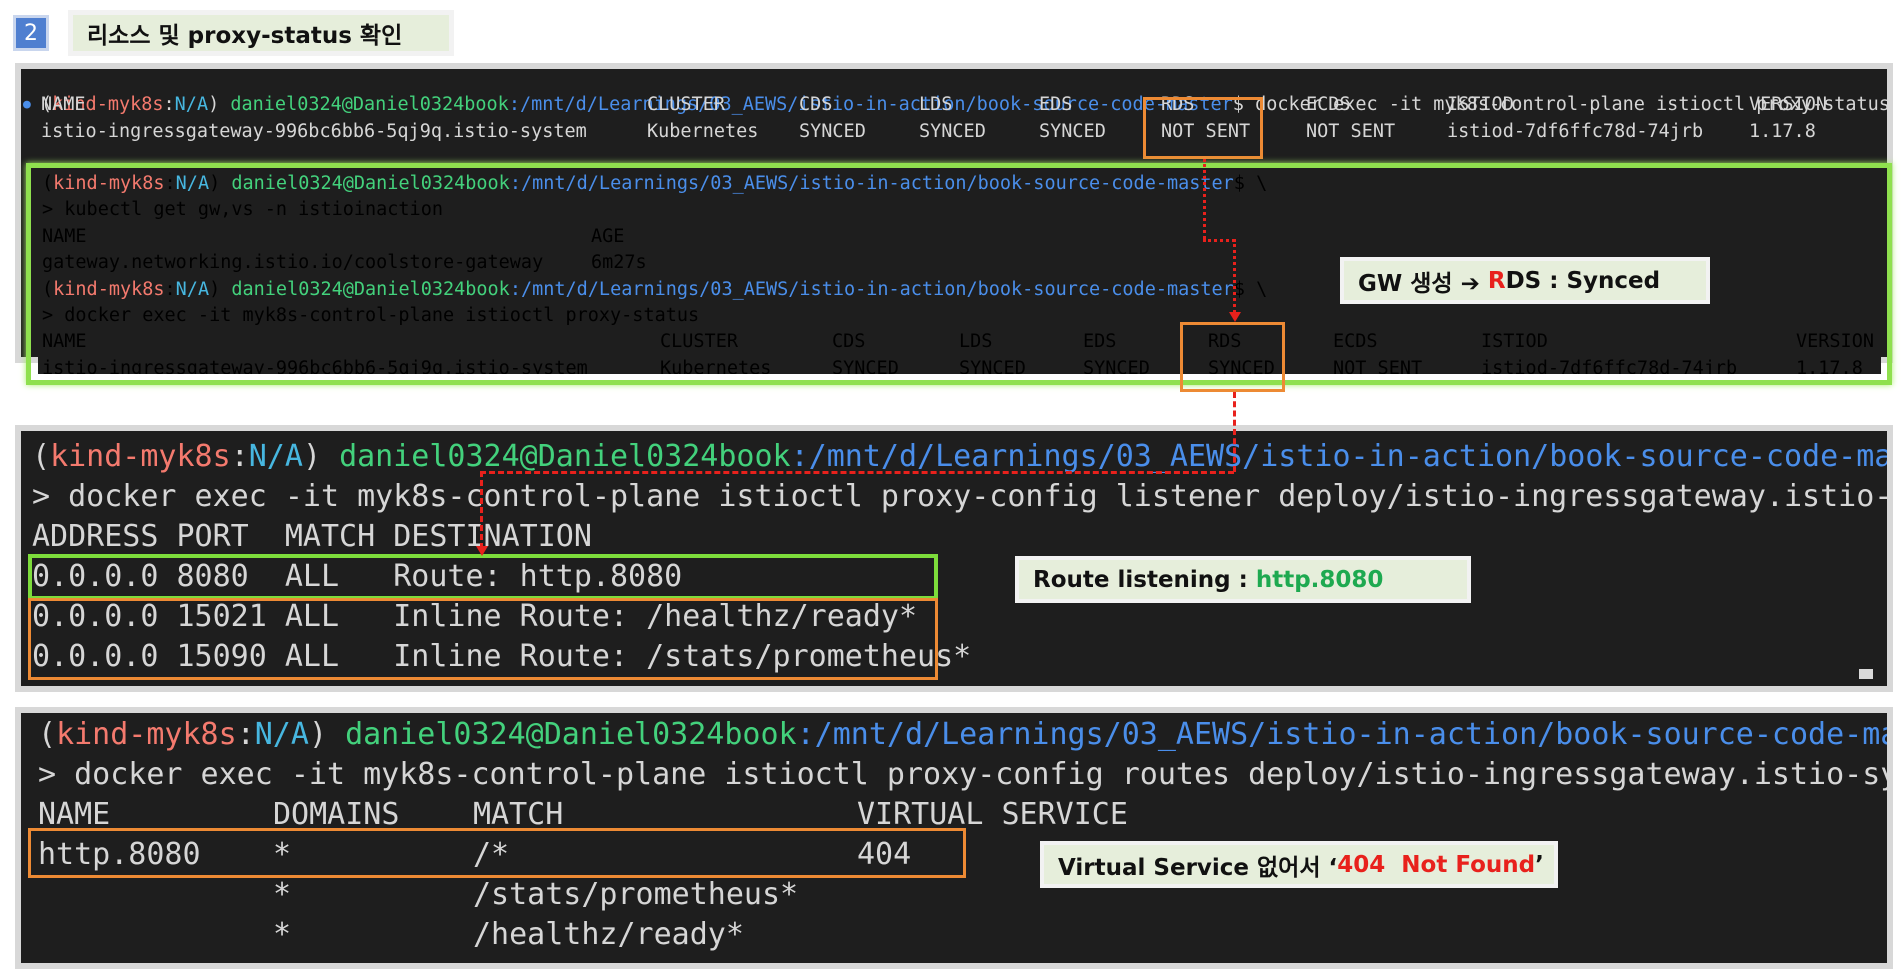  I want to click on rds-synced-highlight, so click(1232, 357).